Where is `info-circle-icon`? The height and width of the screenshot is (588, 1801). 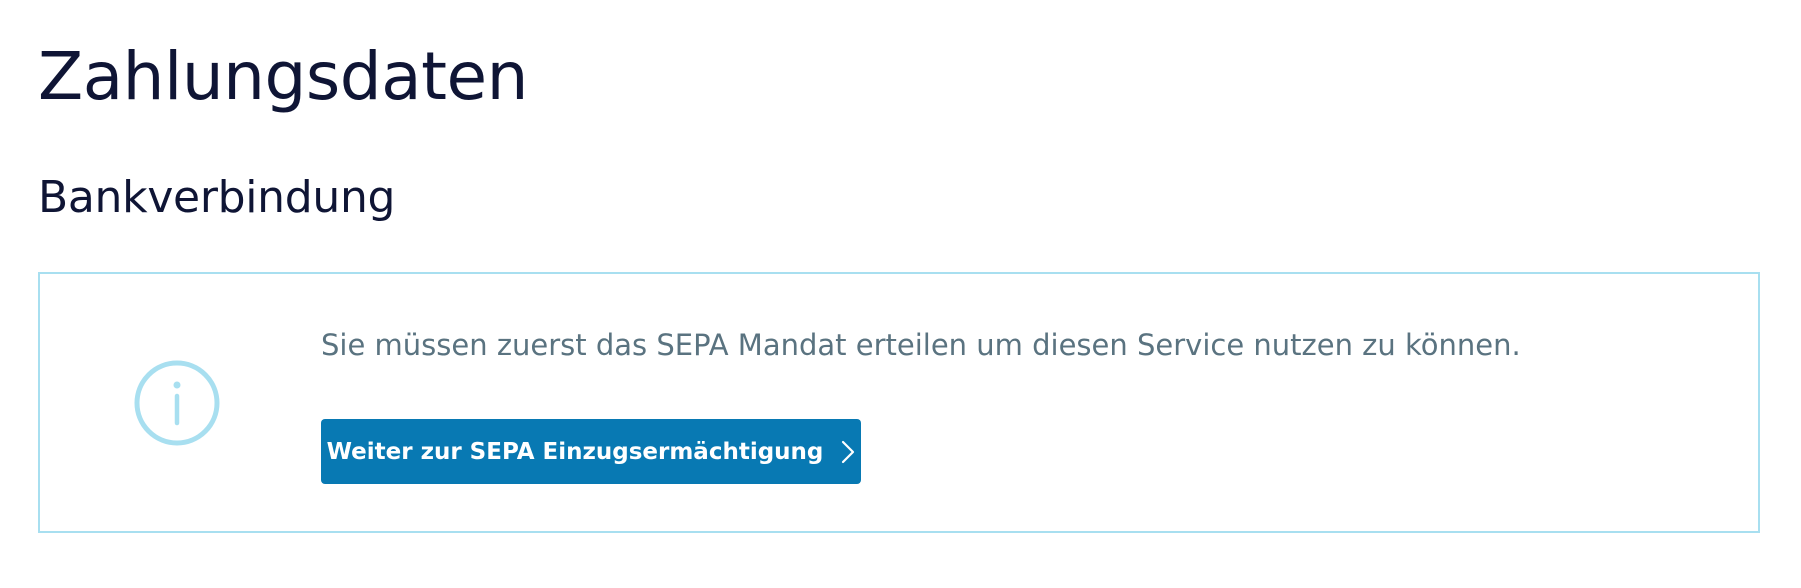
info-circle-icon is located at coordinates (177, 403).